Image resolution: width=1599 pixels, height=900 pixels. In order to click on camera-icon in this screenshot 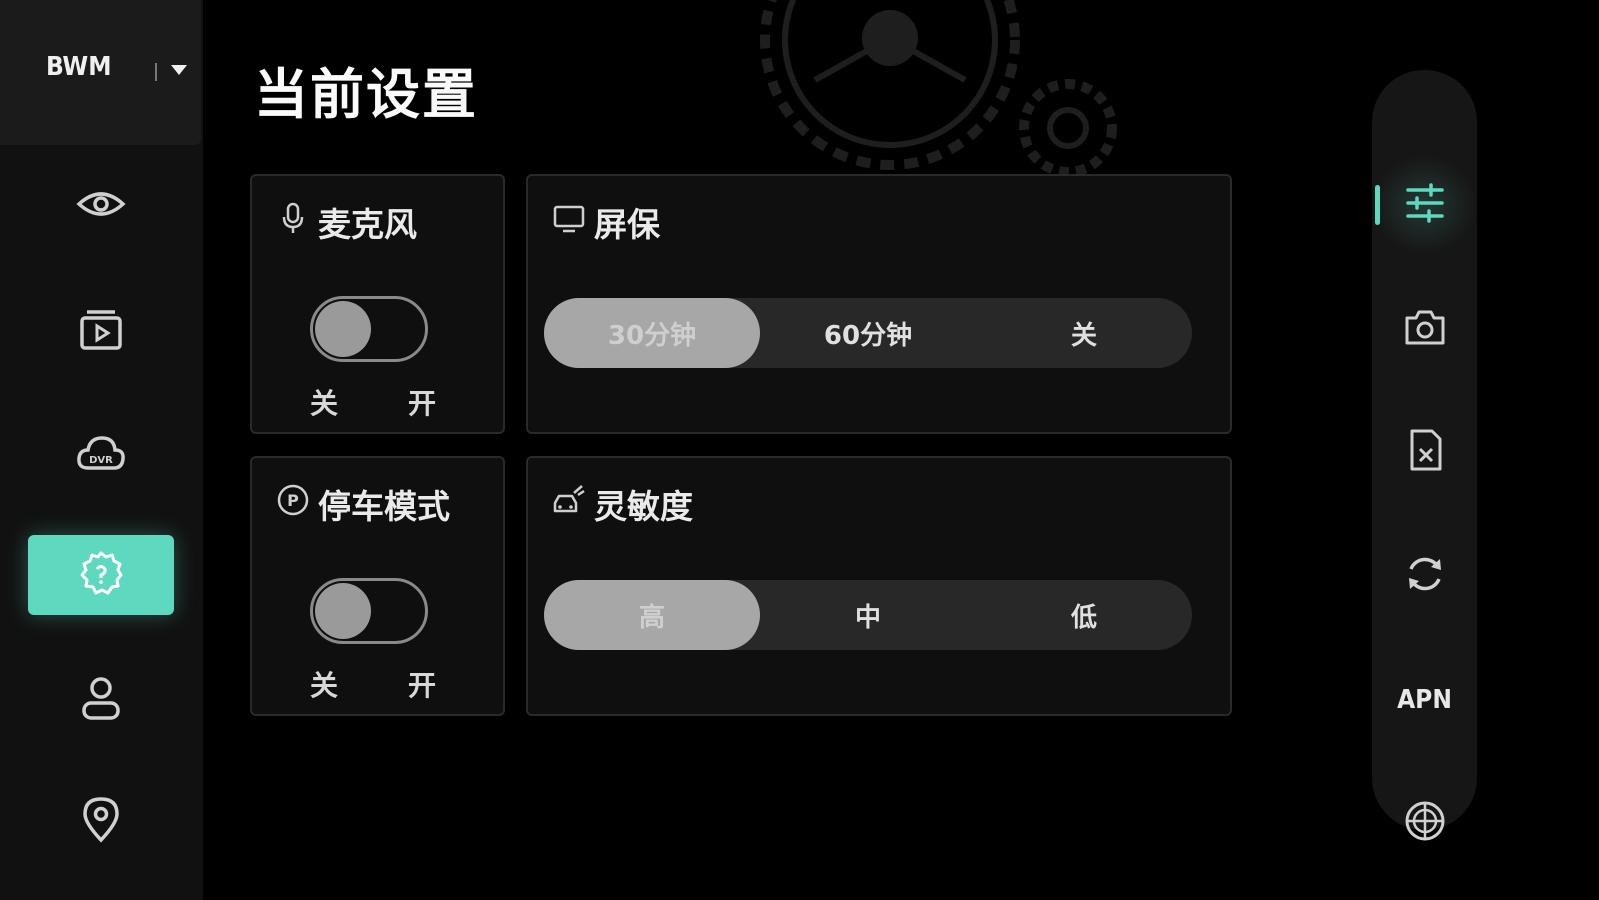, I will do `click(1425, 329)`.